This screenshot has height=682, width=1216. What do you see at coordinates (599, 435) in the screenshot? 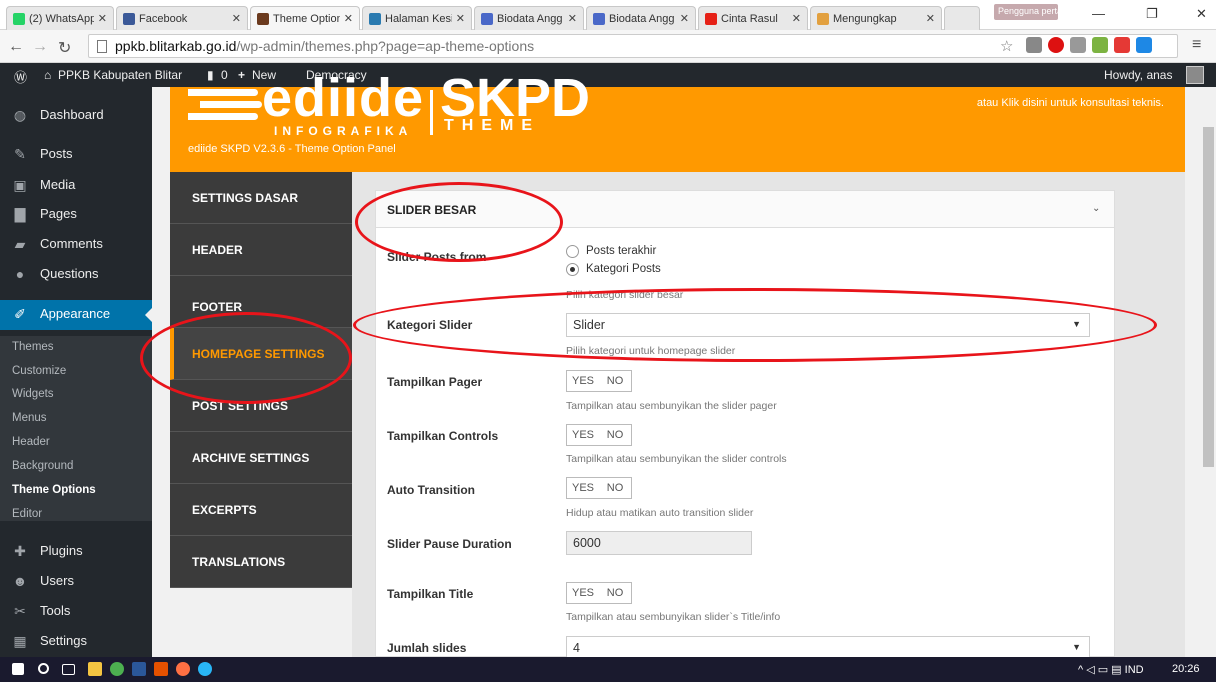
I see `controls-toggle: YES NO` at bounding box center [599, 435].